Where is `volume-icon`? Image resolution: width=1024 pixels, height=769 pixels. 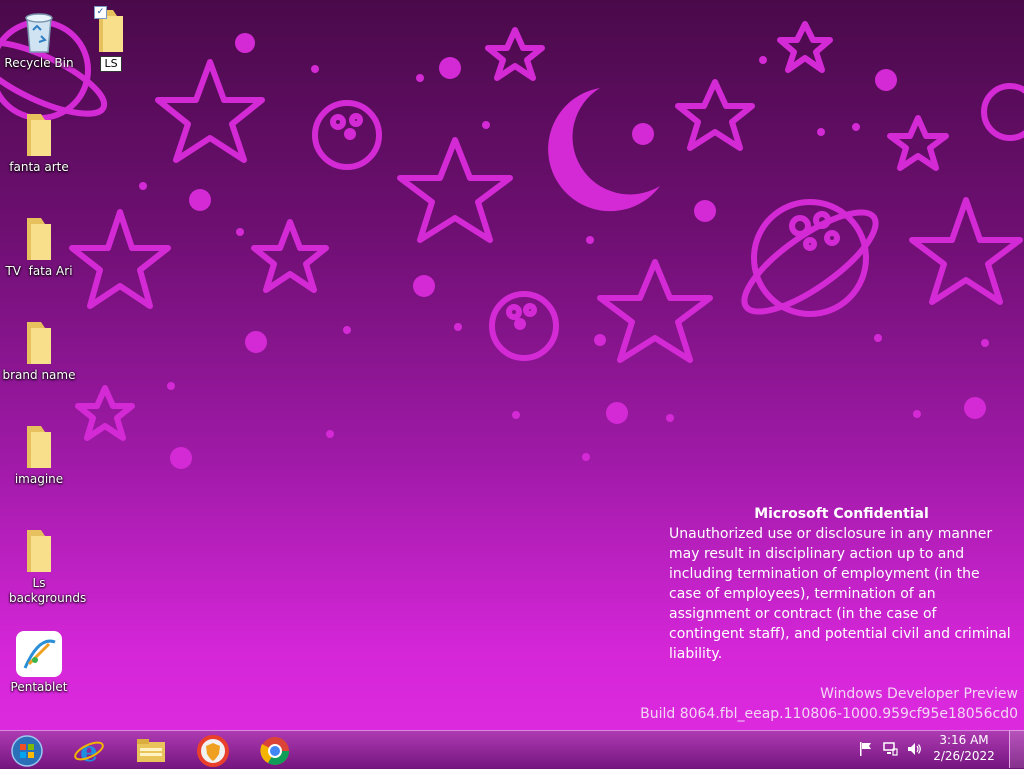 volume-icon is located at coordinates (914, 749).